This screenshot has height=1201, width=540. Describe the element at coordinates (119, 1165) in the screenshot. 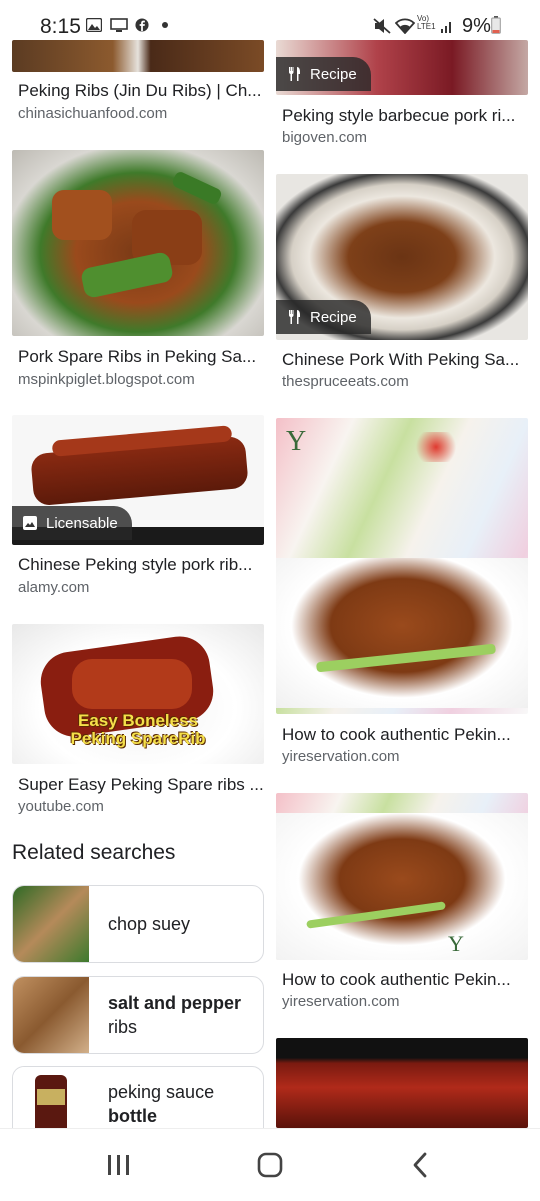

I see `recent-apps-icon` at that location.